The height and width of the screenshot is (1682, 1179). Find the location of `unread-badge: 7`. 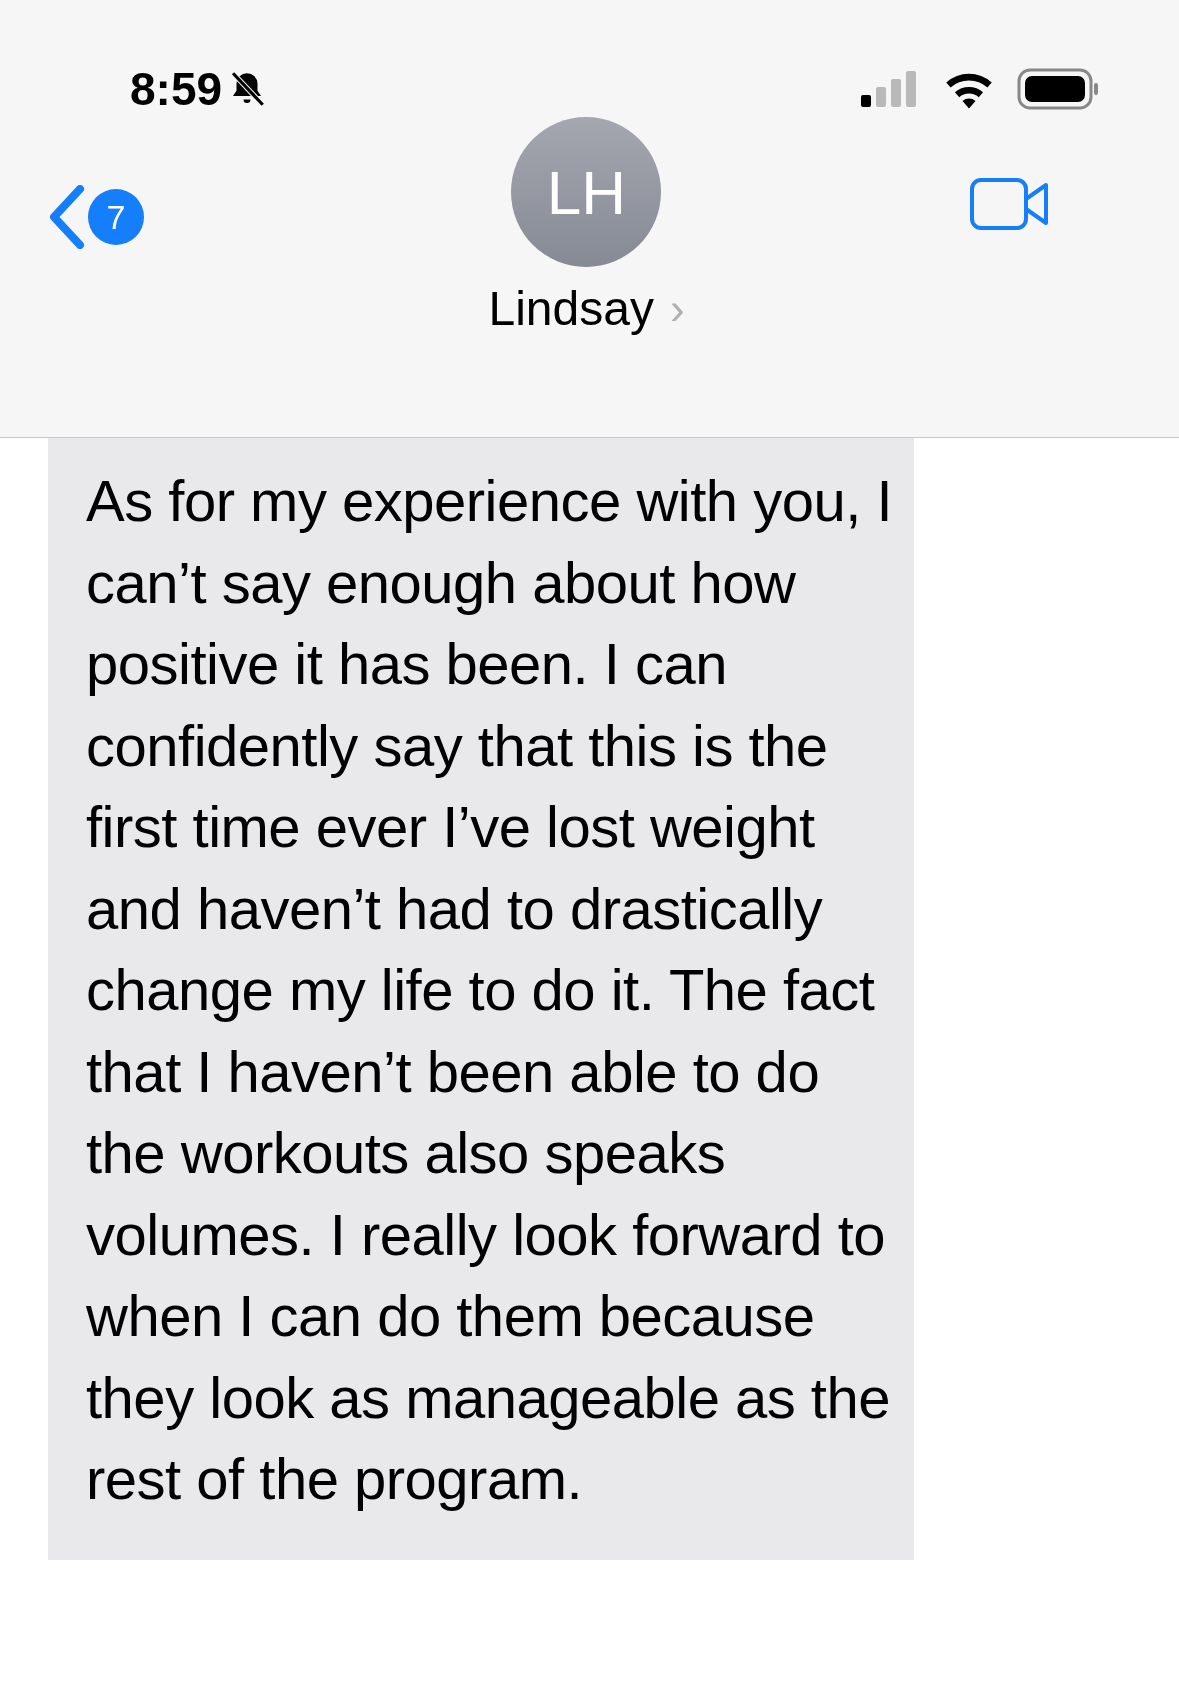

unread-badge: 7 is located at coordinates (116, 217).